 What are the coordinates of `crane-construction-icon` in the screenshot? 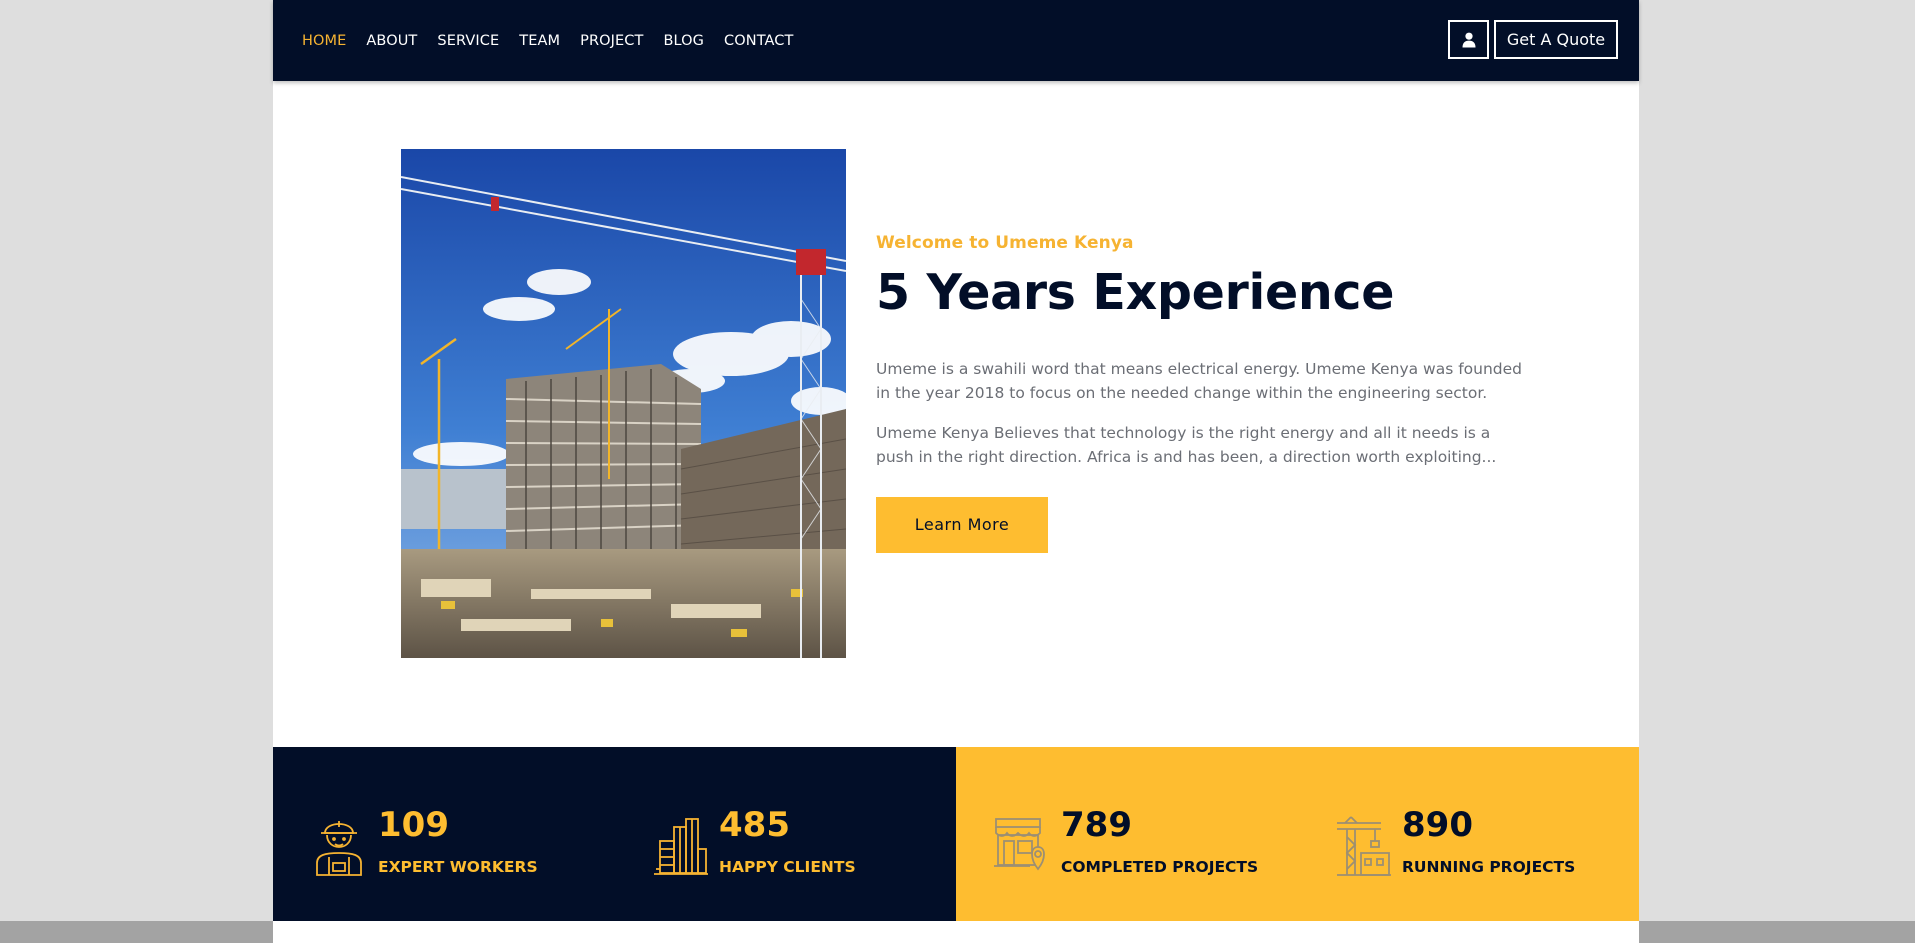 It's located at (1364, 846).